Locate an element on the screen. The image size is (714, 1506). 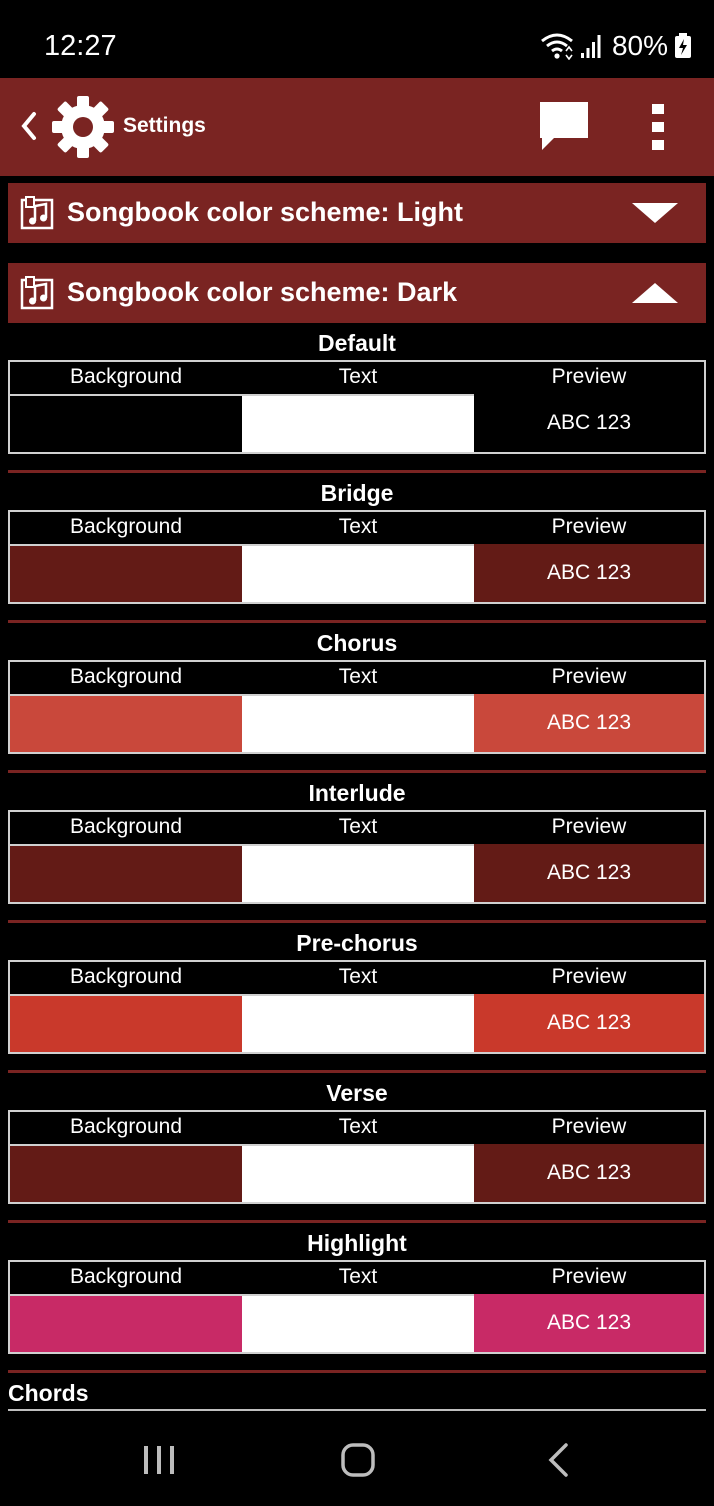
section-title: Interlude is located at coordinates (357, 793).